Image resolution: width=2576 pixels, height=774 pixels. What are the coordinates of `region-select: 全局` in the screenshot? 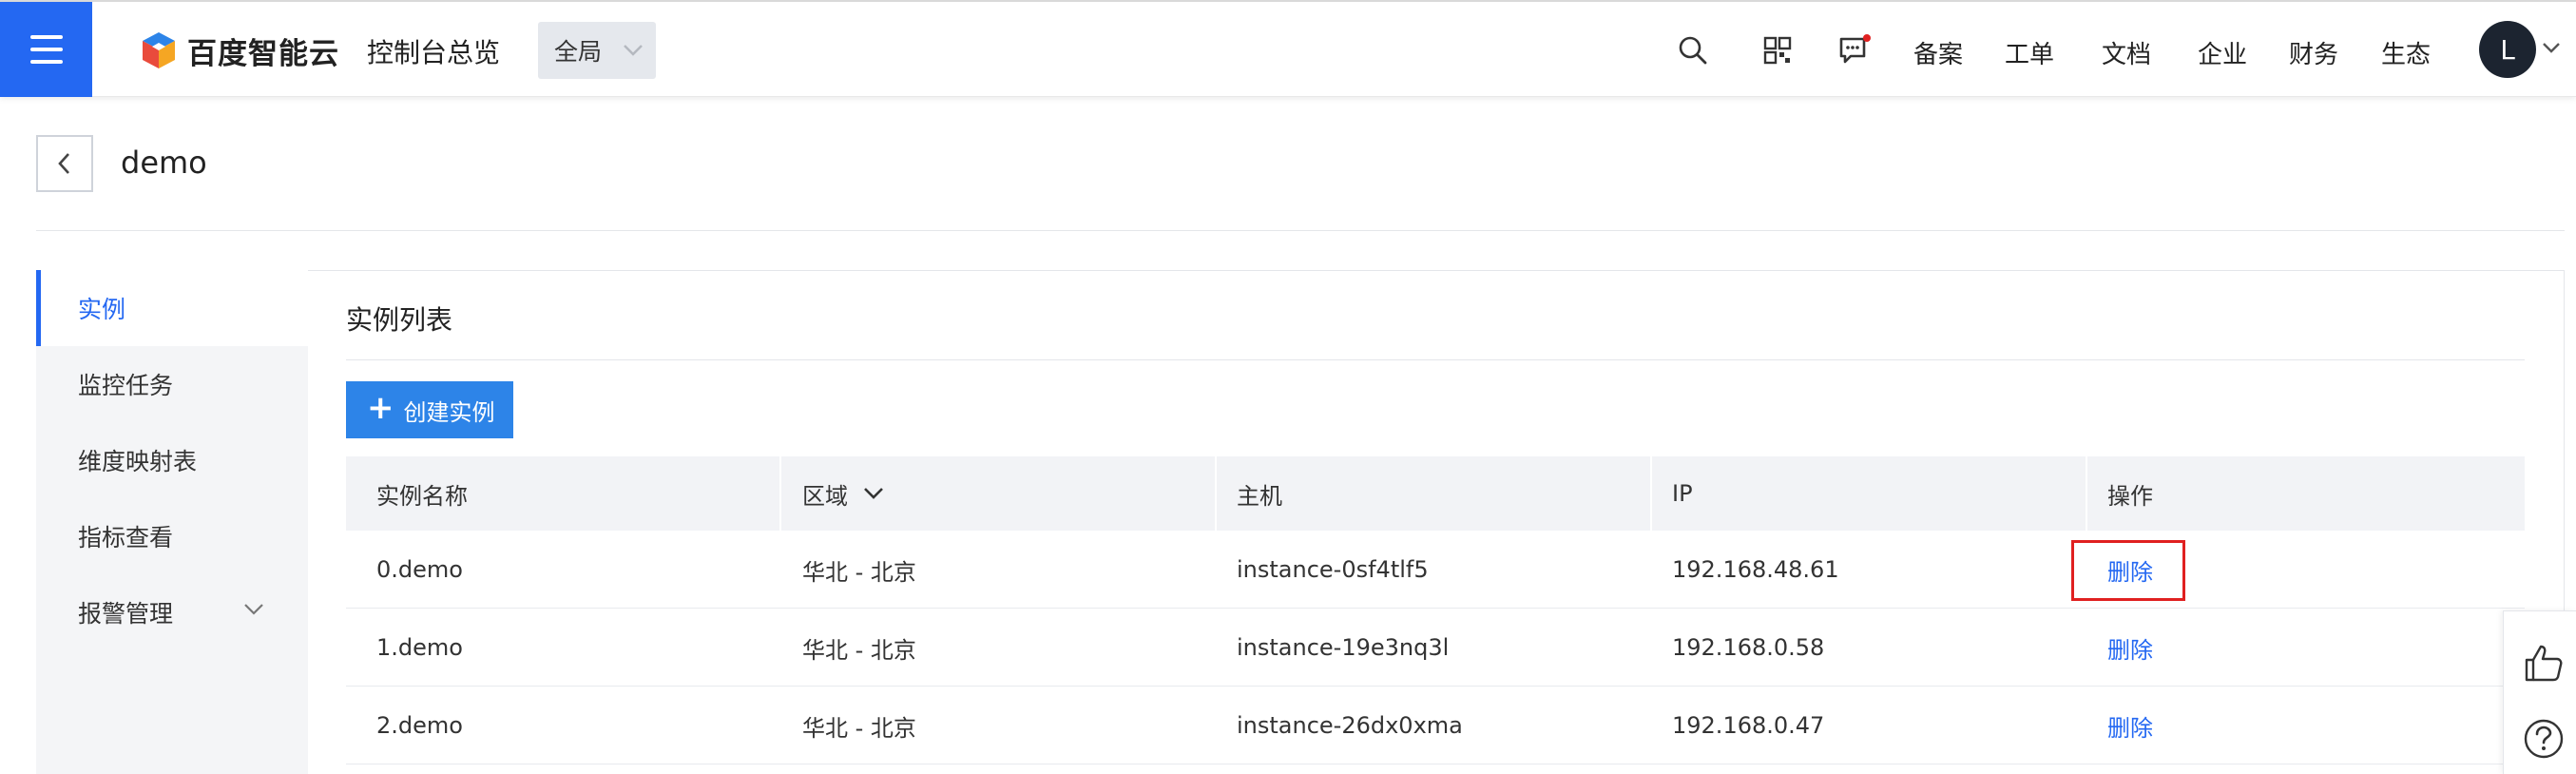 It's located at (597, 51).